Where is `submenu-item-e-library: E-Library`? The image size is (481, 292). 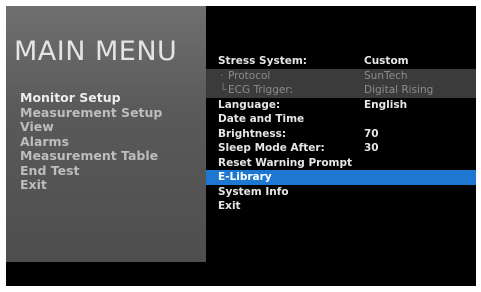
submenu-item-e-library: E-Library is located at coordinates (341, 177).